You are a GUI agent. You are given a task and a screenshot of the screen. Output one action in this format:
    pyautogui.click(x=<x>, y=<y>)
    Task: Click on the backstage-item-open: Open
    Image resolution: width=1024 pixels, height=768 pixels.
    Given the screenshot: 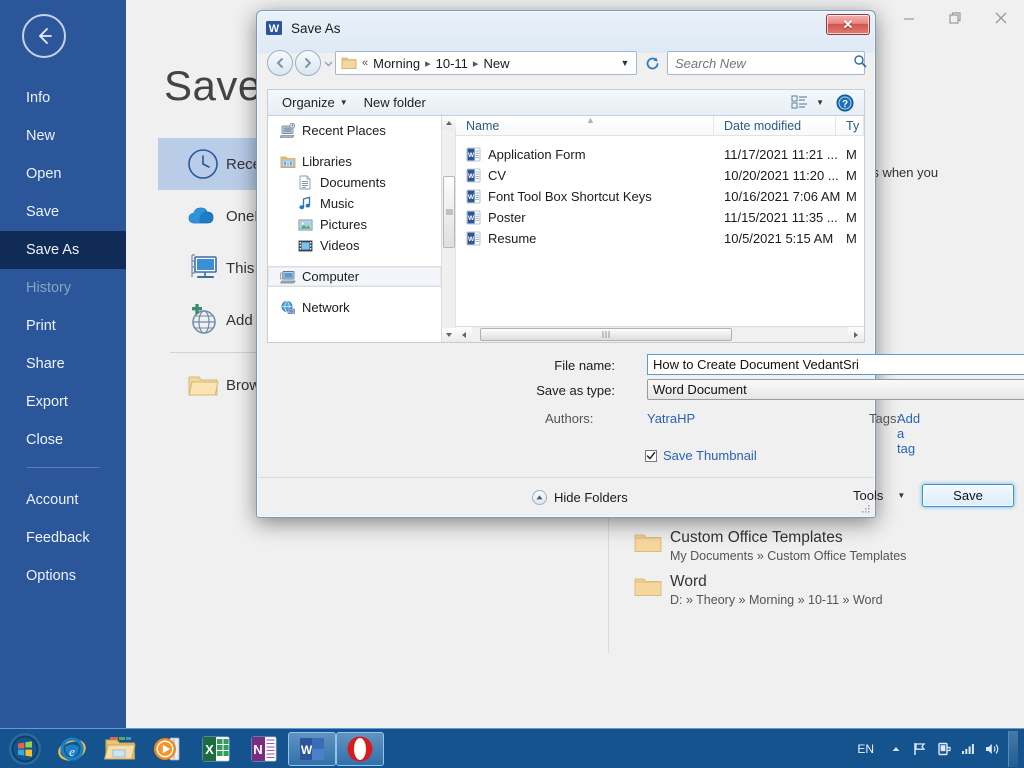 What is the action you would take?
    pyautogui.click(x=63, y=174)
    